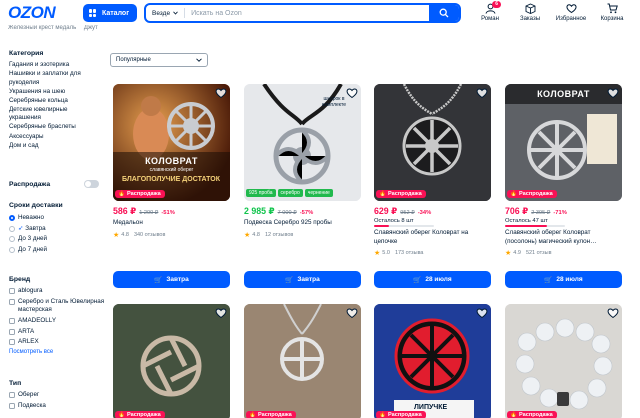 The width and height of the screenshot is (640, 418). I want to click on cart-icon: 🛒, so click(158, 280).